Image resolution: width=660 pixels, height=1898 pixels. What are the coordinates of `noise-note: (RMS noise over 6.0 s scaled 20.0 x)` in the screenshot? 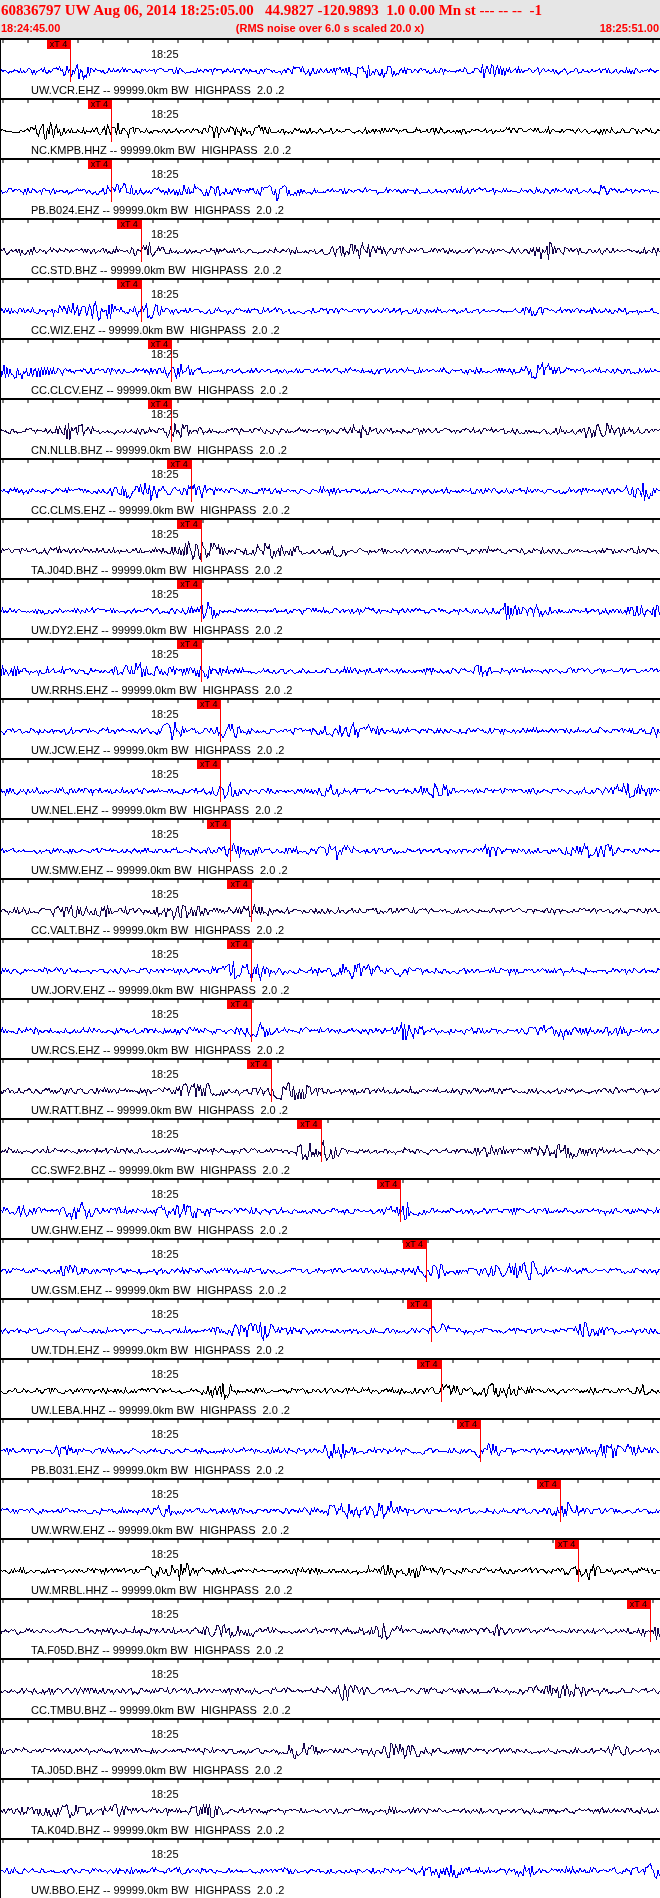 It's located at (330, 28).